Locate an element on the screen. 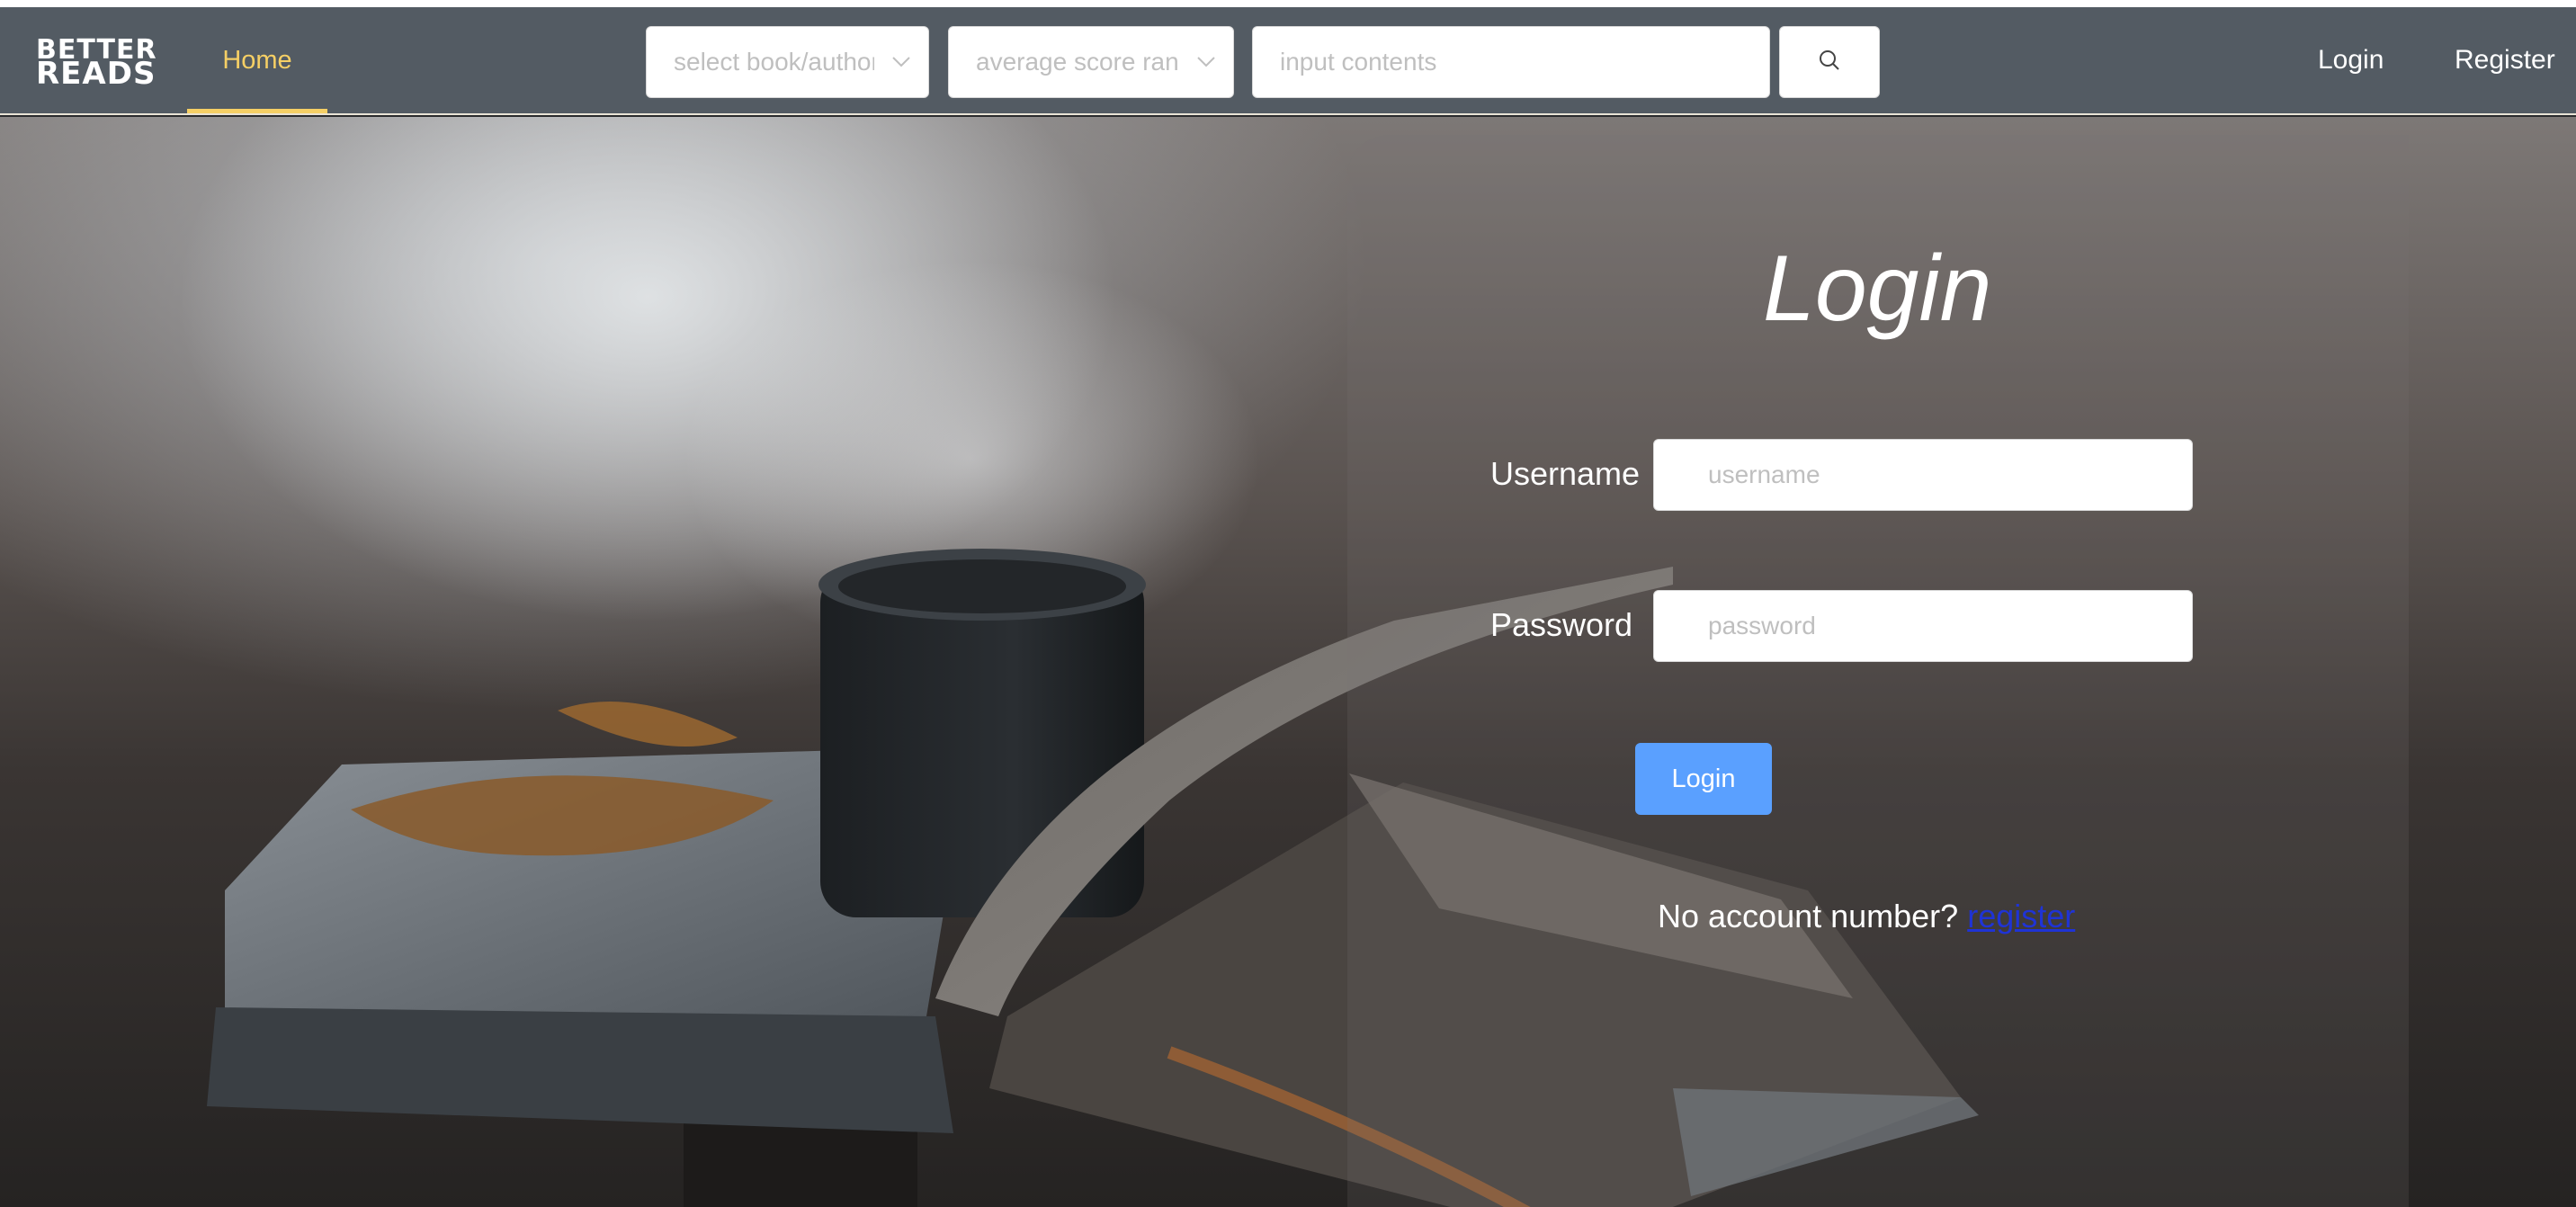 This screenshot has width=2576, height=1207. search-icon is located at coordinates (1829, 62).